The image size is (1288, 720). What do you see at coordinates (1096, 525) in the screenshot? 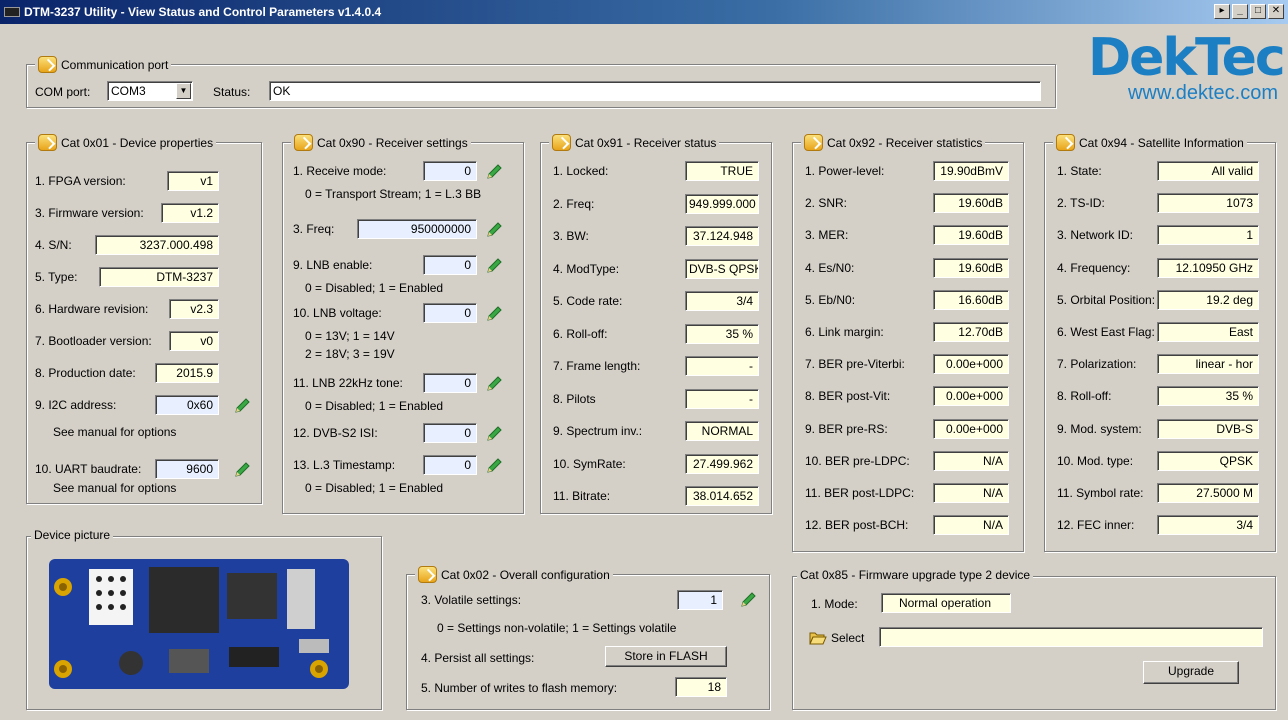
I see `cat94-fec-inner-label: 12. FEC inner:` at bounding box center [1096, 525].